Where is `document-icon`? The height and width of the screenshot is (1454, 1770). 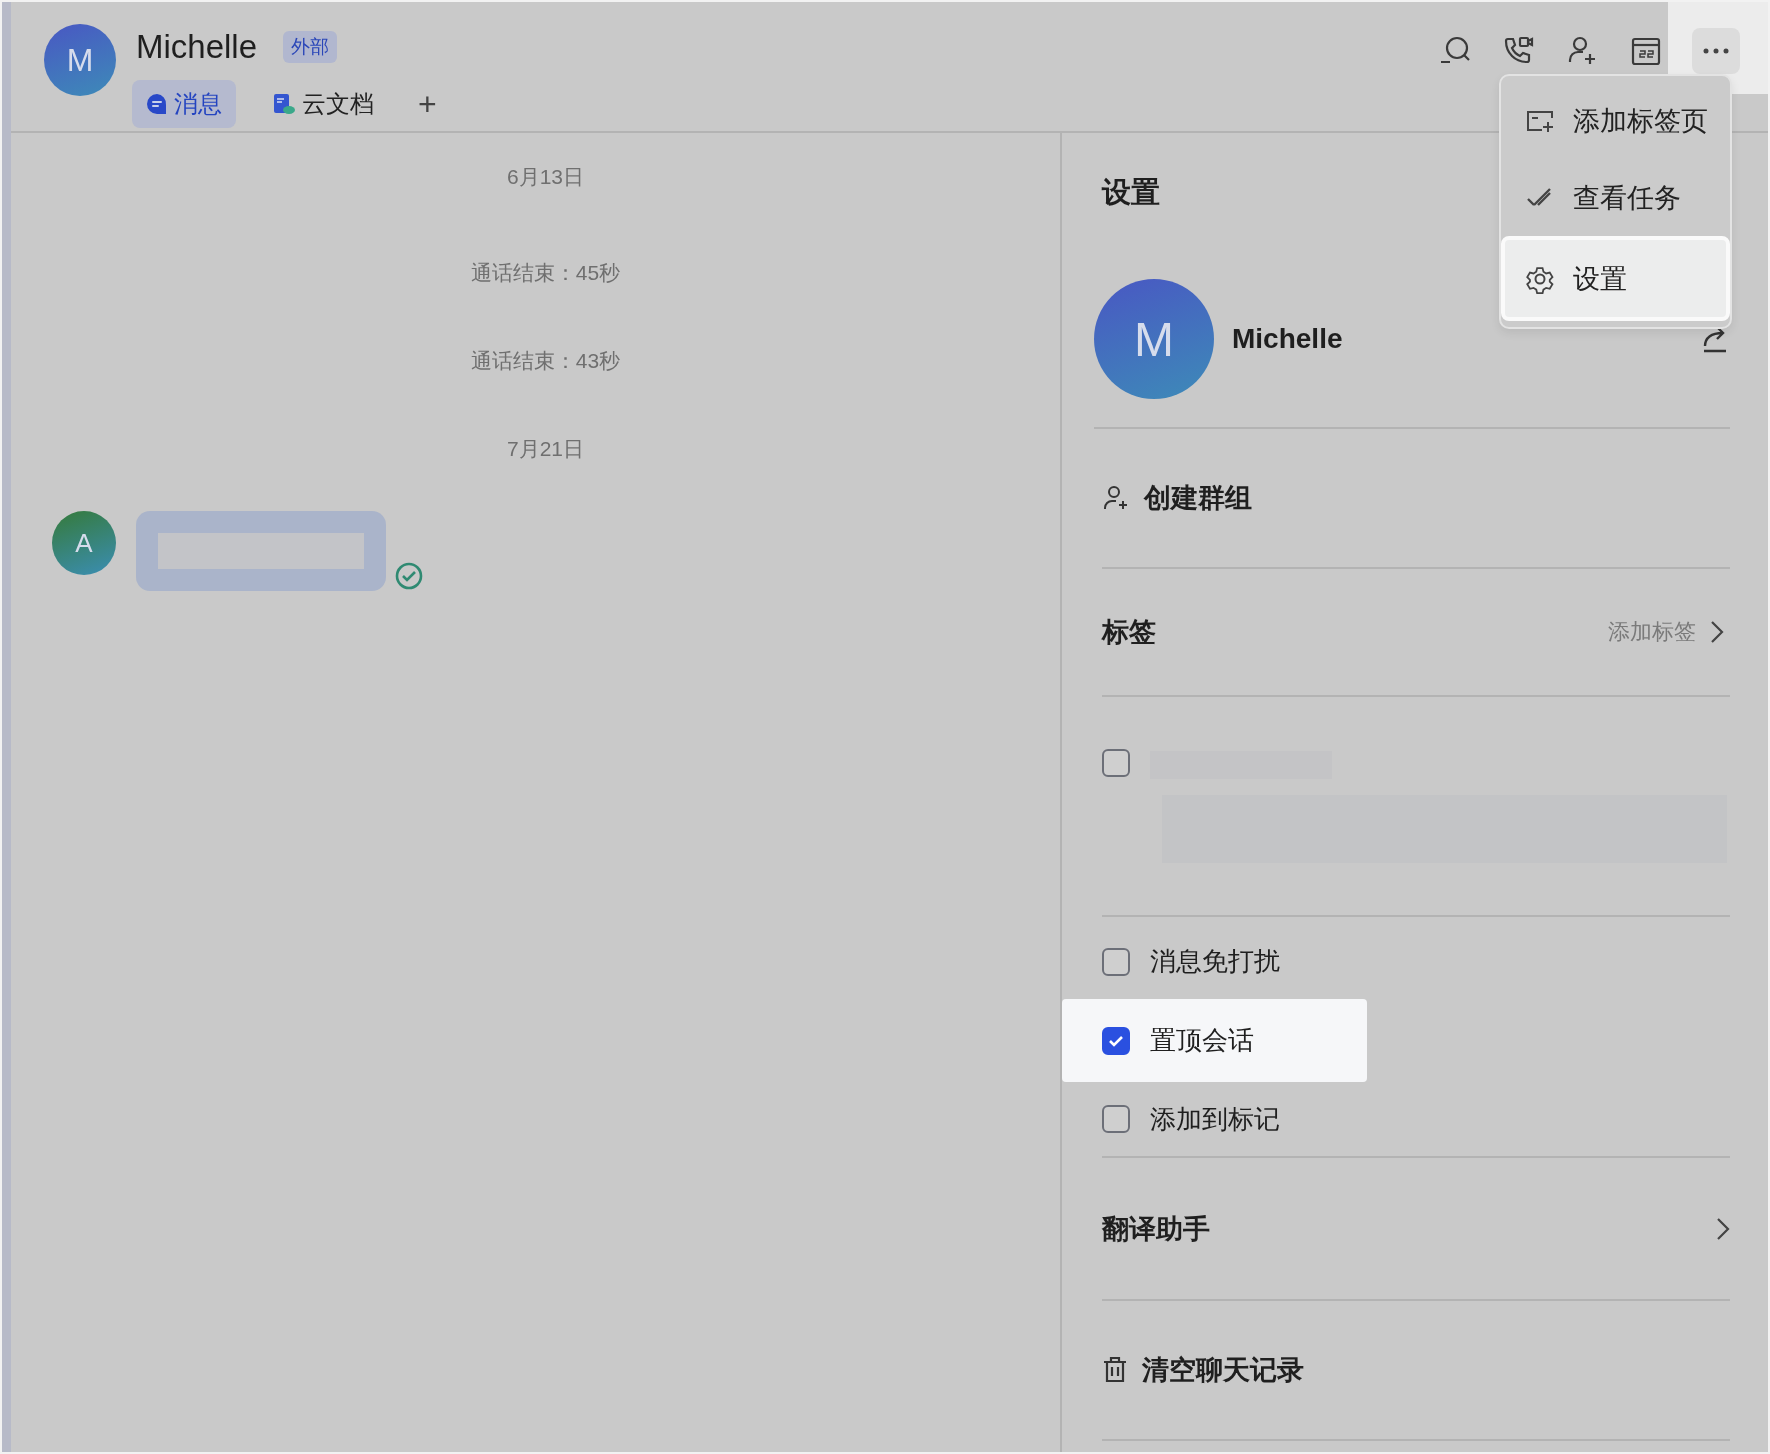 document-icon is located at coordinates (284, 104).